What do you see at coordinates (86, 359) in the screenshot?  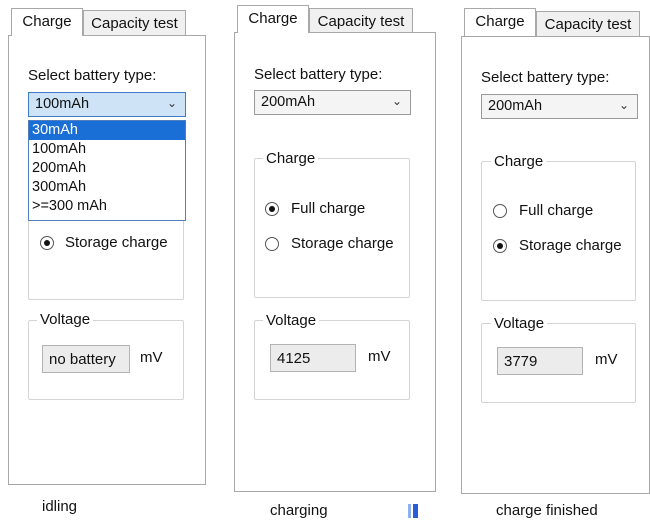 I see `voltage-readout: no battery` at bounding box center [86, 359].